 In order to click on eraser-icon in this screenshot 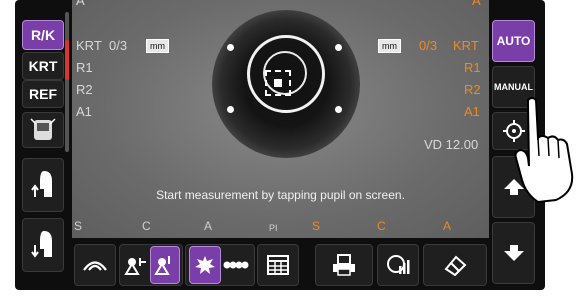, I will do `click(455, 265)`.